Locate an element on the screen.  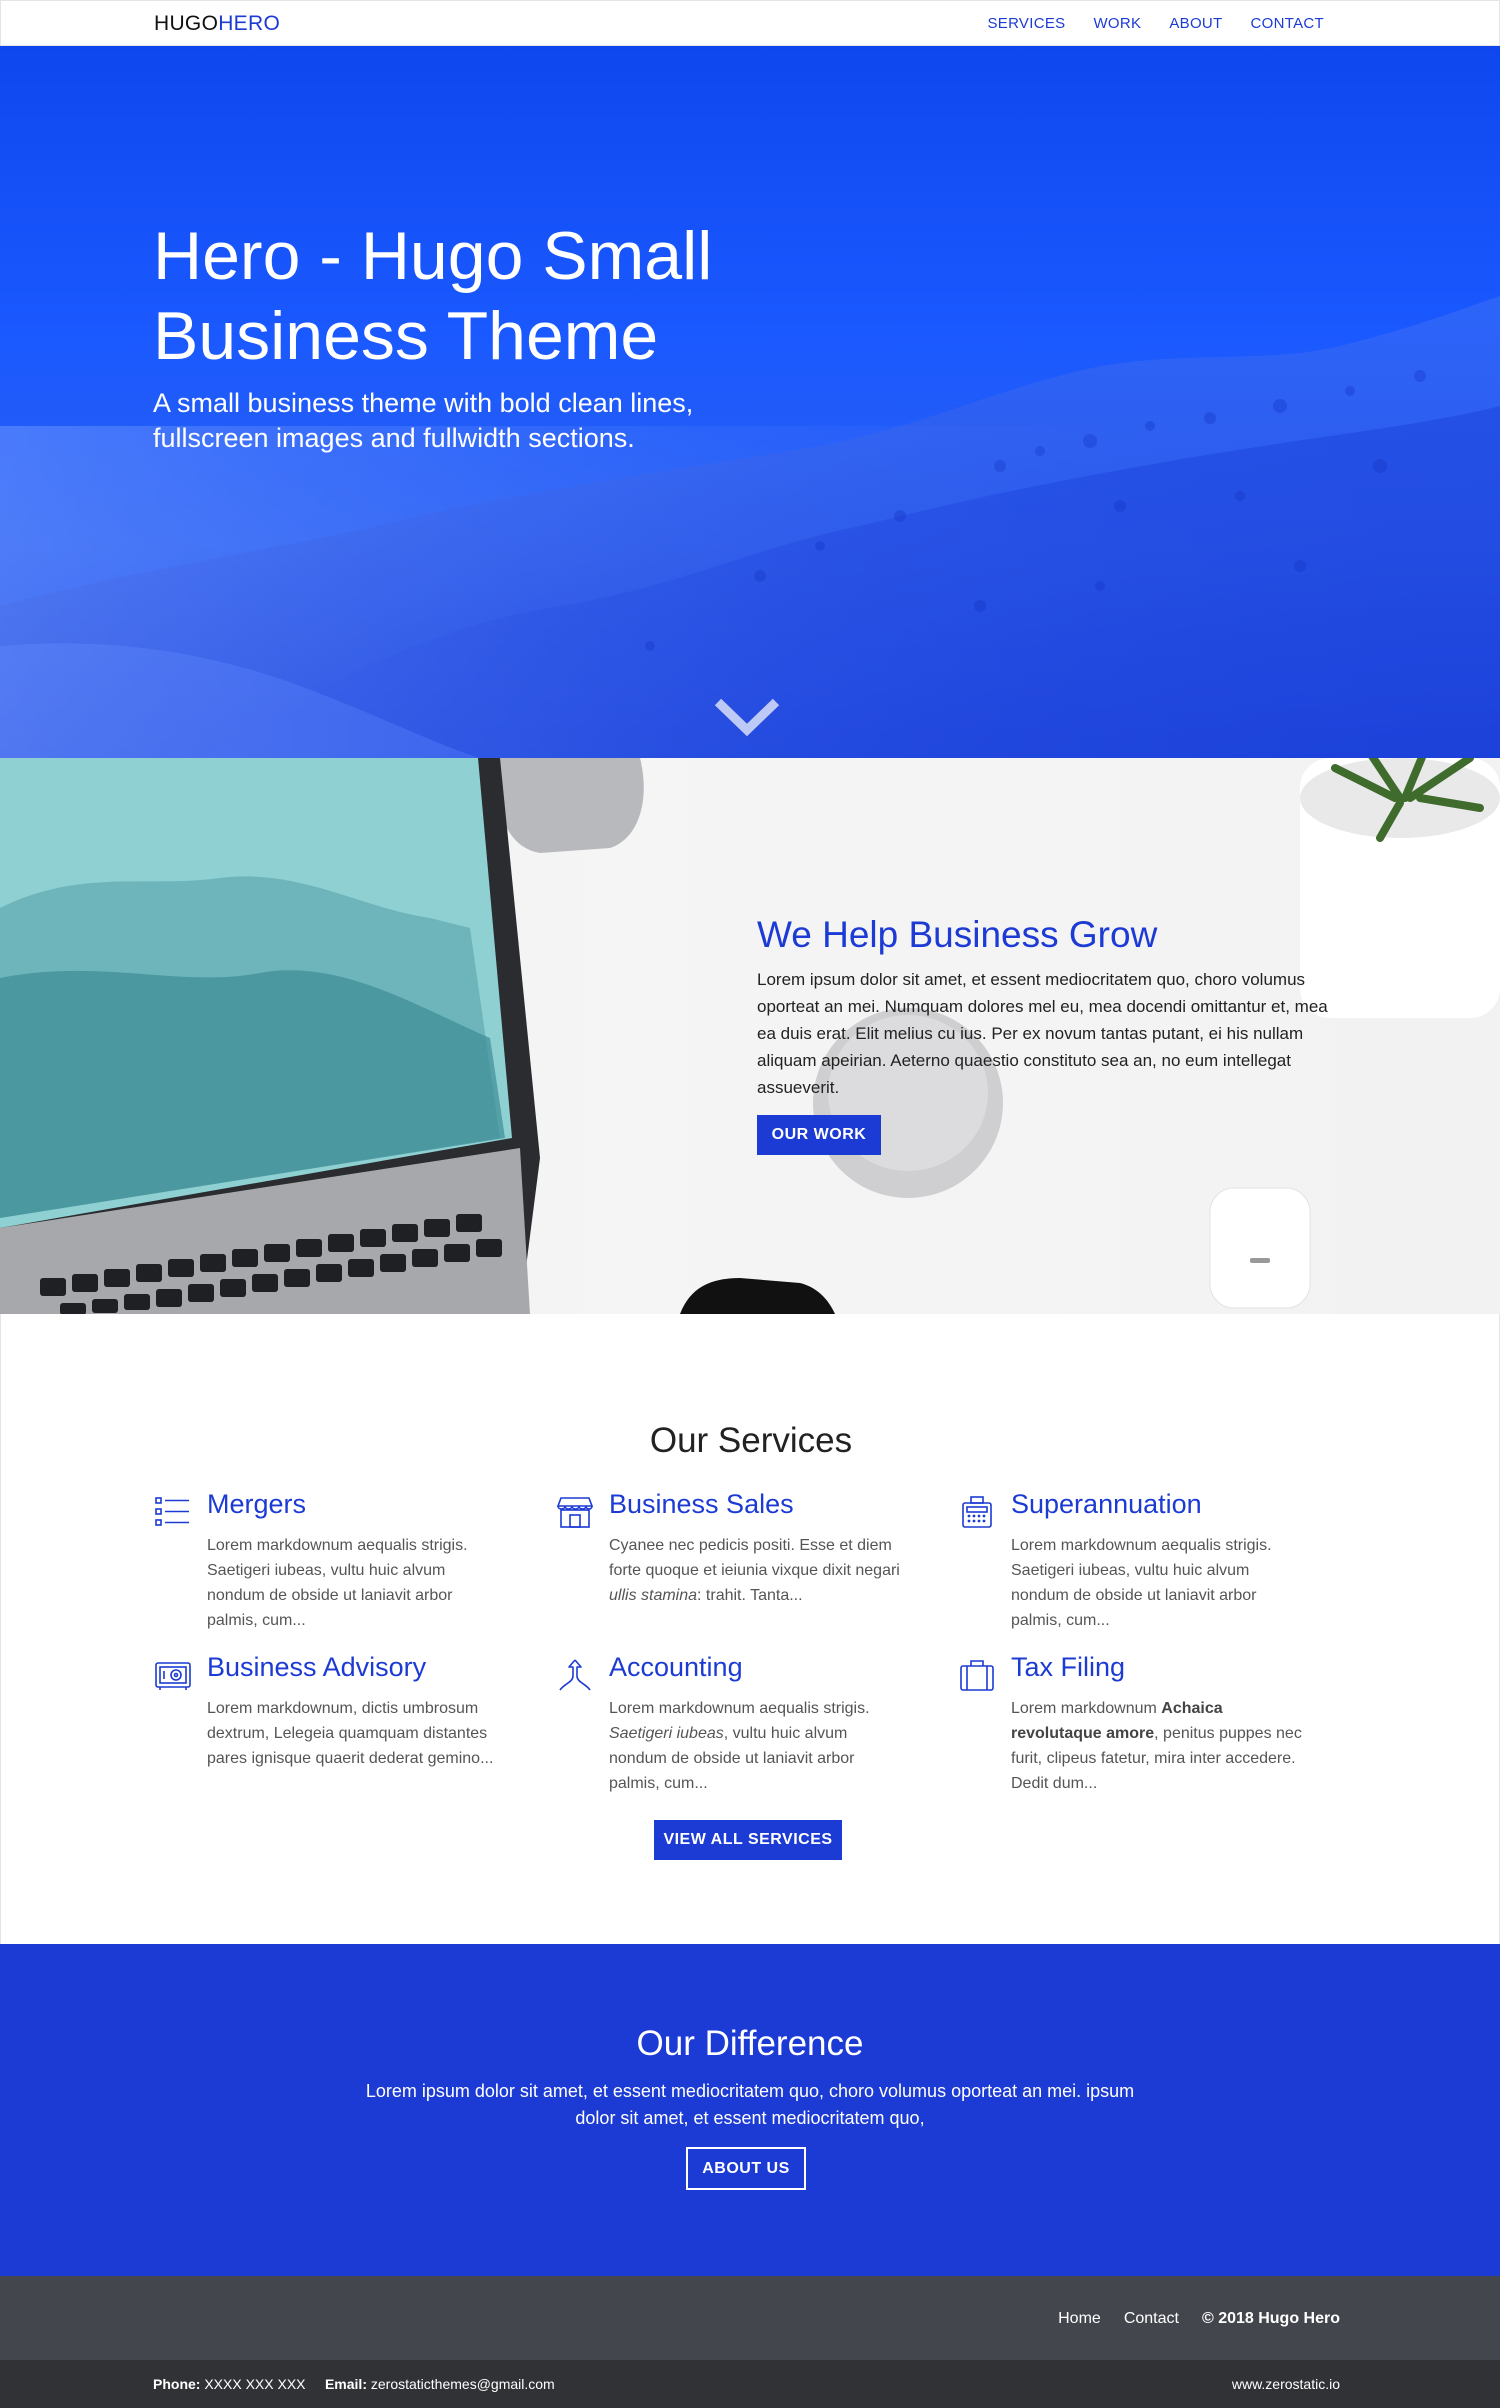
nav-about: ABOUT is located at coordinates (1195, 23).